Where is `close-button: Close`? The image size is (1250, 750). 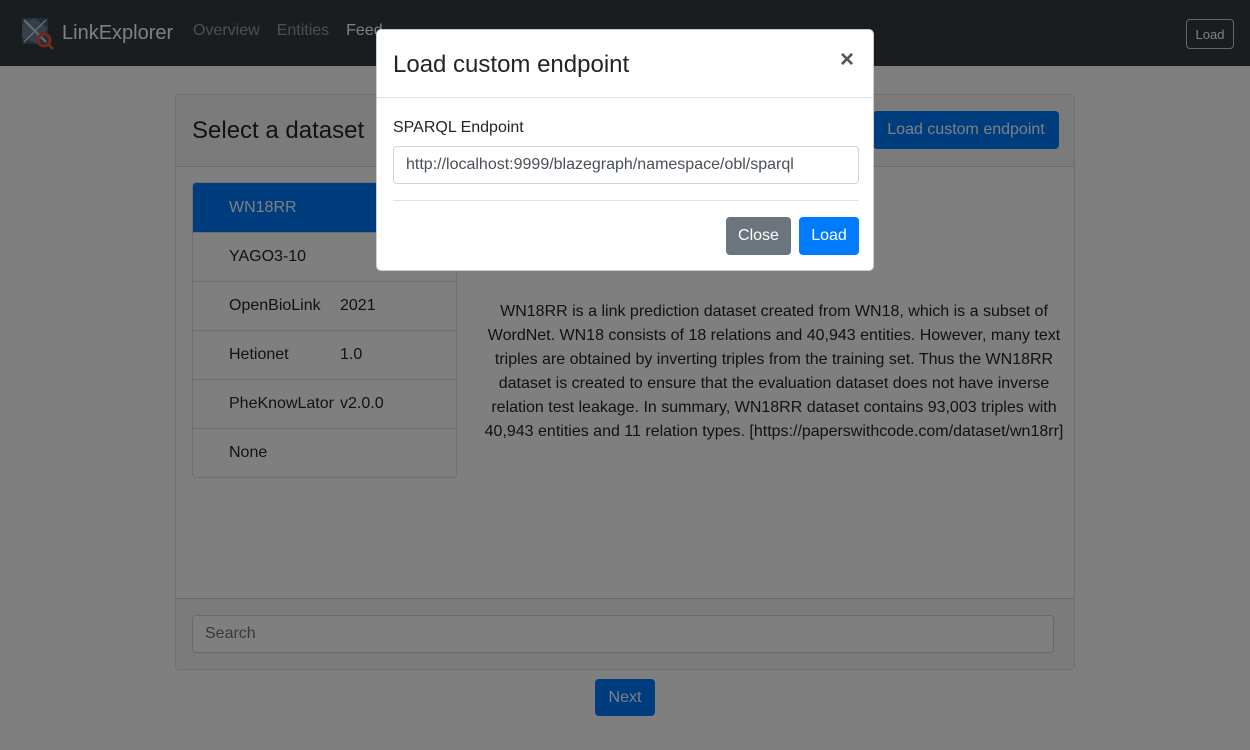 close-button: Close is located at coordinates (758, 236).